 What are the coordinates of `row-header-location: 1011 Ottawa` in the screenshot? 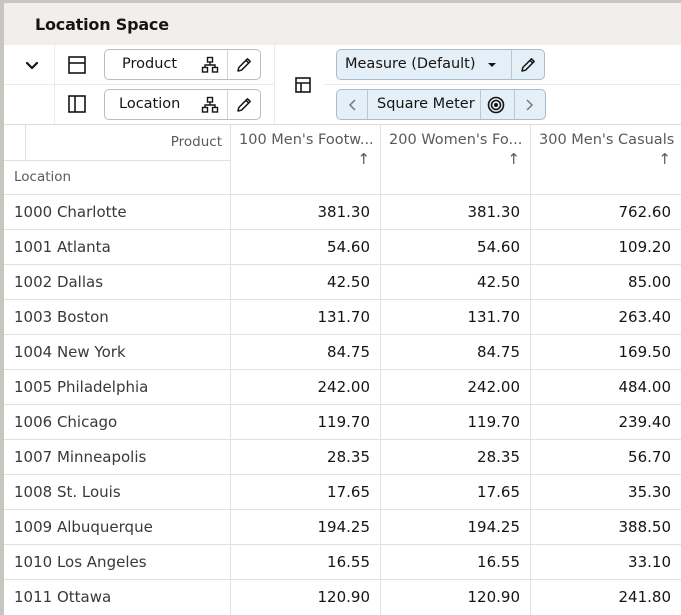 It's located at (117, 597).